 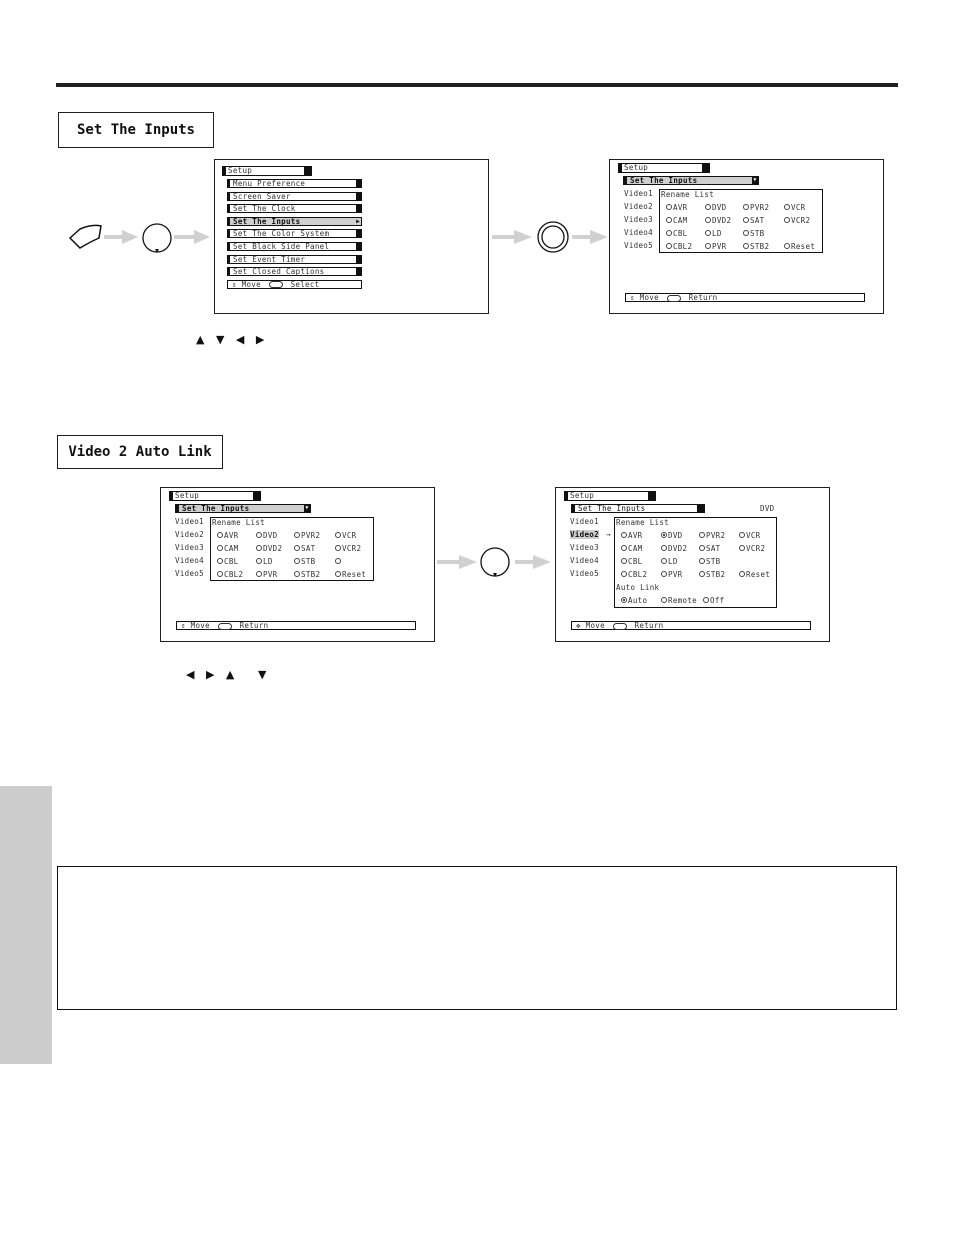 I want to click on menu-item-set-the-clock: Set The Clock, so click(x=294, y=209).